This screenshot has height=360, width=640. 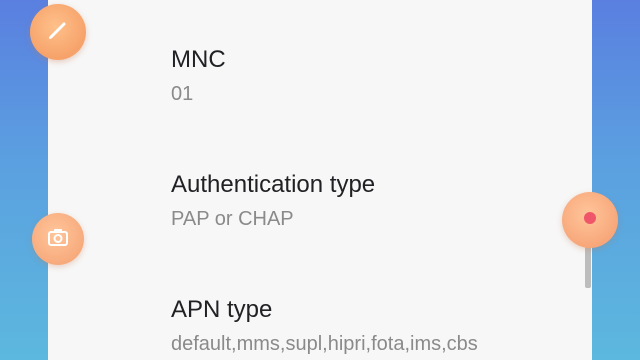 What do you see at coordinates (324, 344) in the screenshot?
I see `setting-value: default,mms,supl,hipri,fota,ims,cbs` at bounding box center [324, 344].